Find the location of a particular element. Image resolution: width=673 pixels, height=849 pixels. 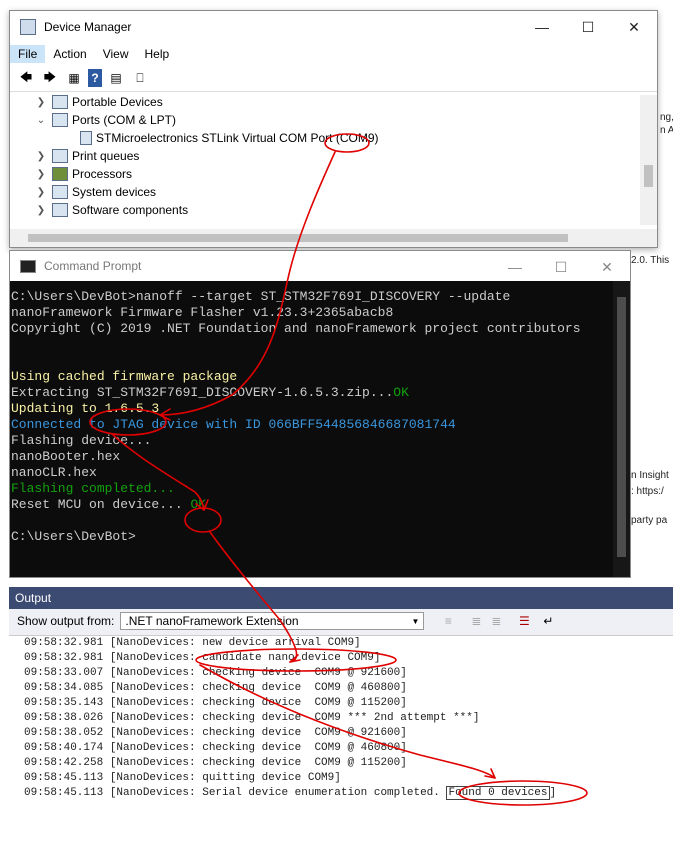

tree-label: Print queues is located at coordinates (106, 156).